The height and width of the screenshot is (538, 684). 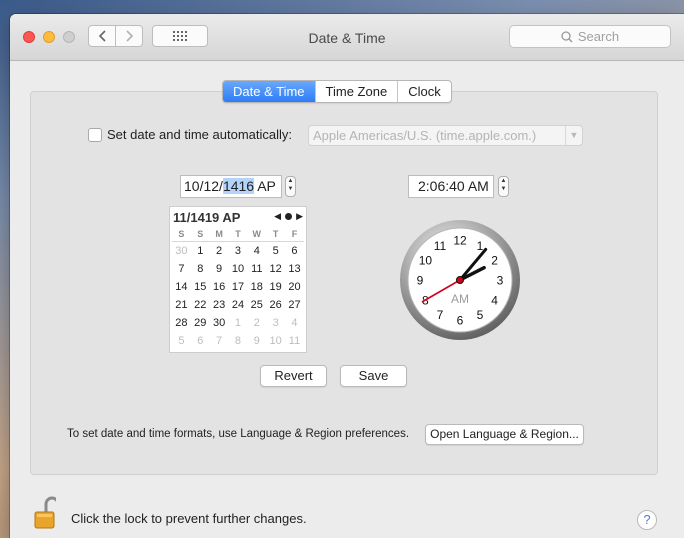 I want to click on clock-number: 4, so click(x=494, y=301).